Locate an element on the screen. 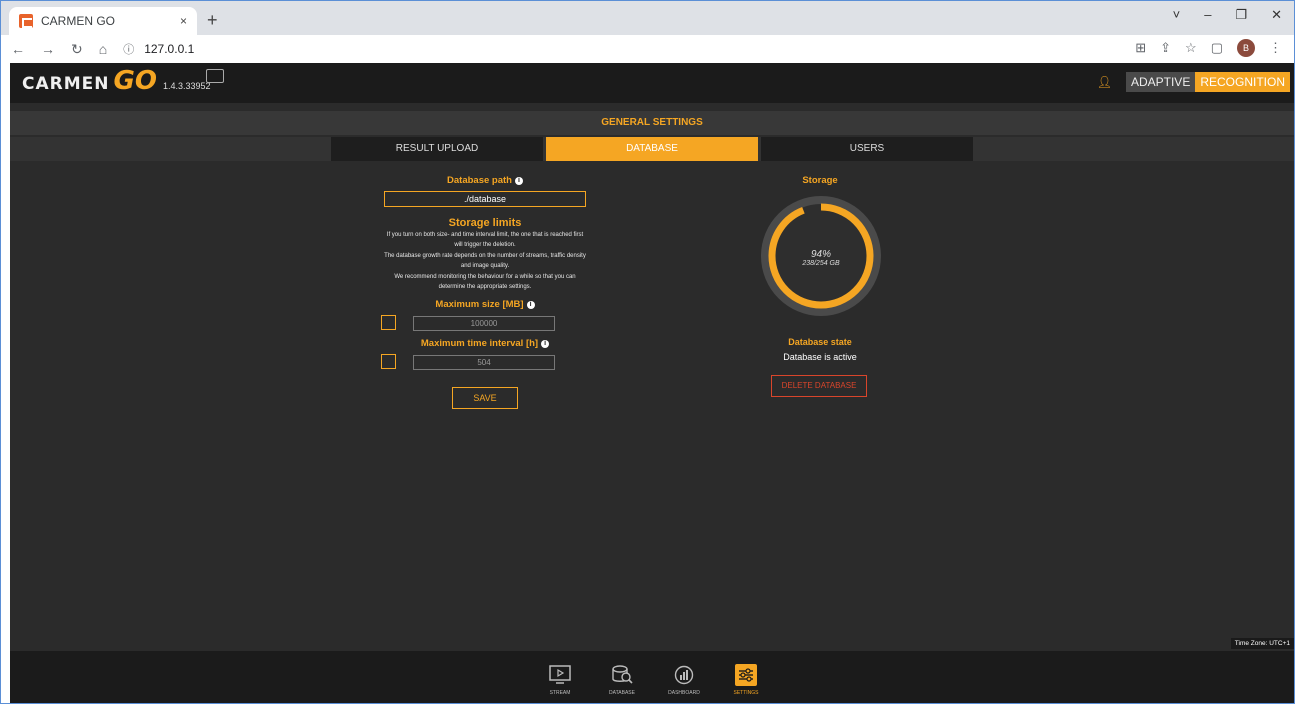 This screenshot has width=1295, height=704. site-info-icon: ⓘ is located at coordinates (128, 49).